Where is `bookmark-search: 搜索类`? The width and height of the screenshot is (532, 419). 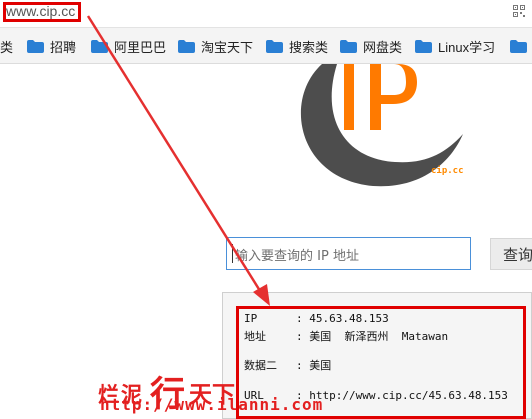 bookmark-search: 搜索类 is located at coordinates (297, 46).